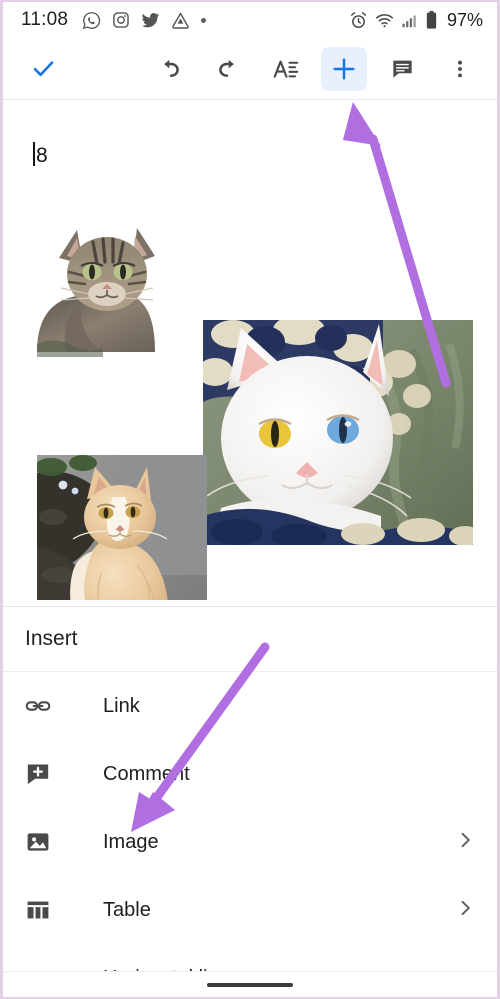 The width and height of the screenshot is (500, 999). I want to click on menu-item-link: Link, so click(250, 706).